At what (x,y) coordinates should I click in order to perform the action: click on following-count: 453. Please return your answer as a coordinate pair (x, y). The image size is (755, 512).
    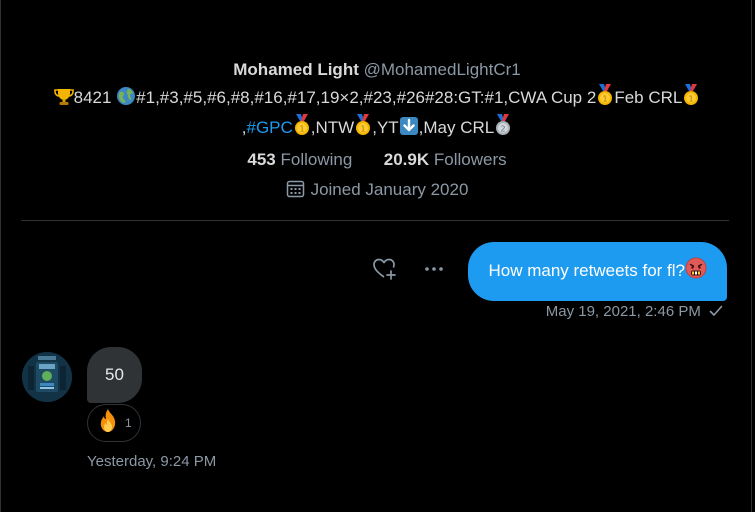
    Looking at the image, I should click on (261, 159).